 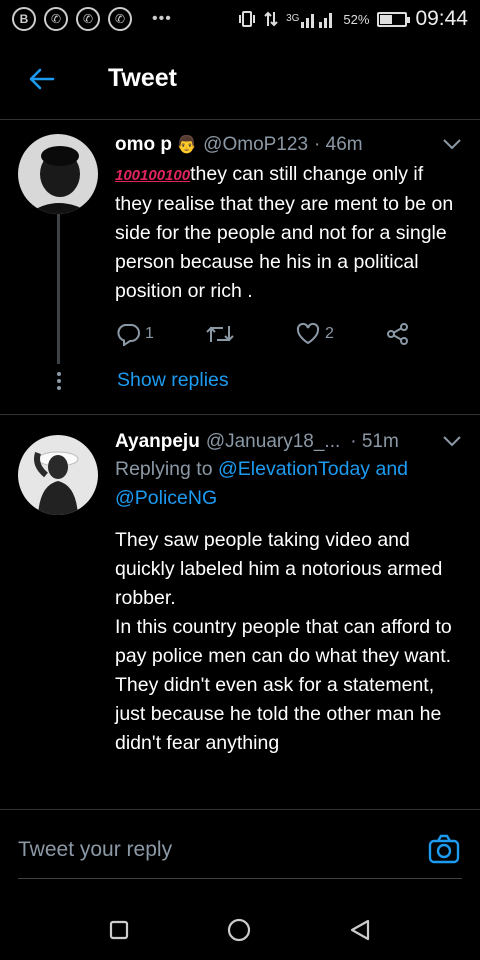 I want to click on reply-underline, so click(x=240, y=878).